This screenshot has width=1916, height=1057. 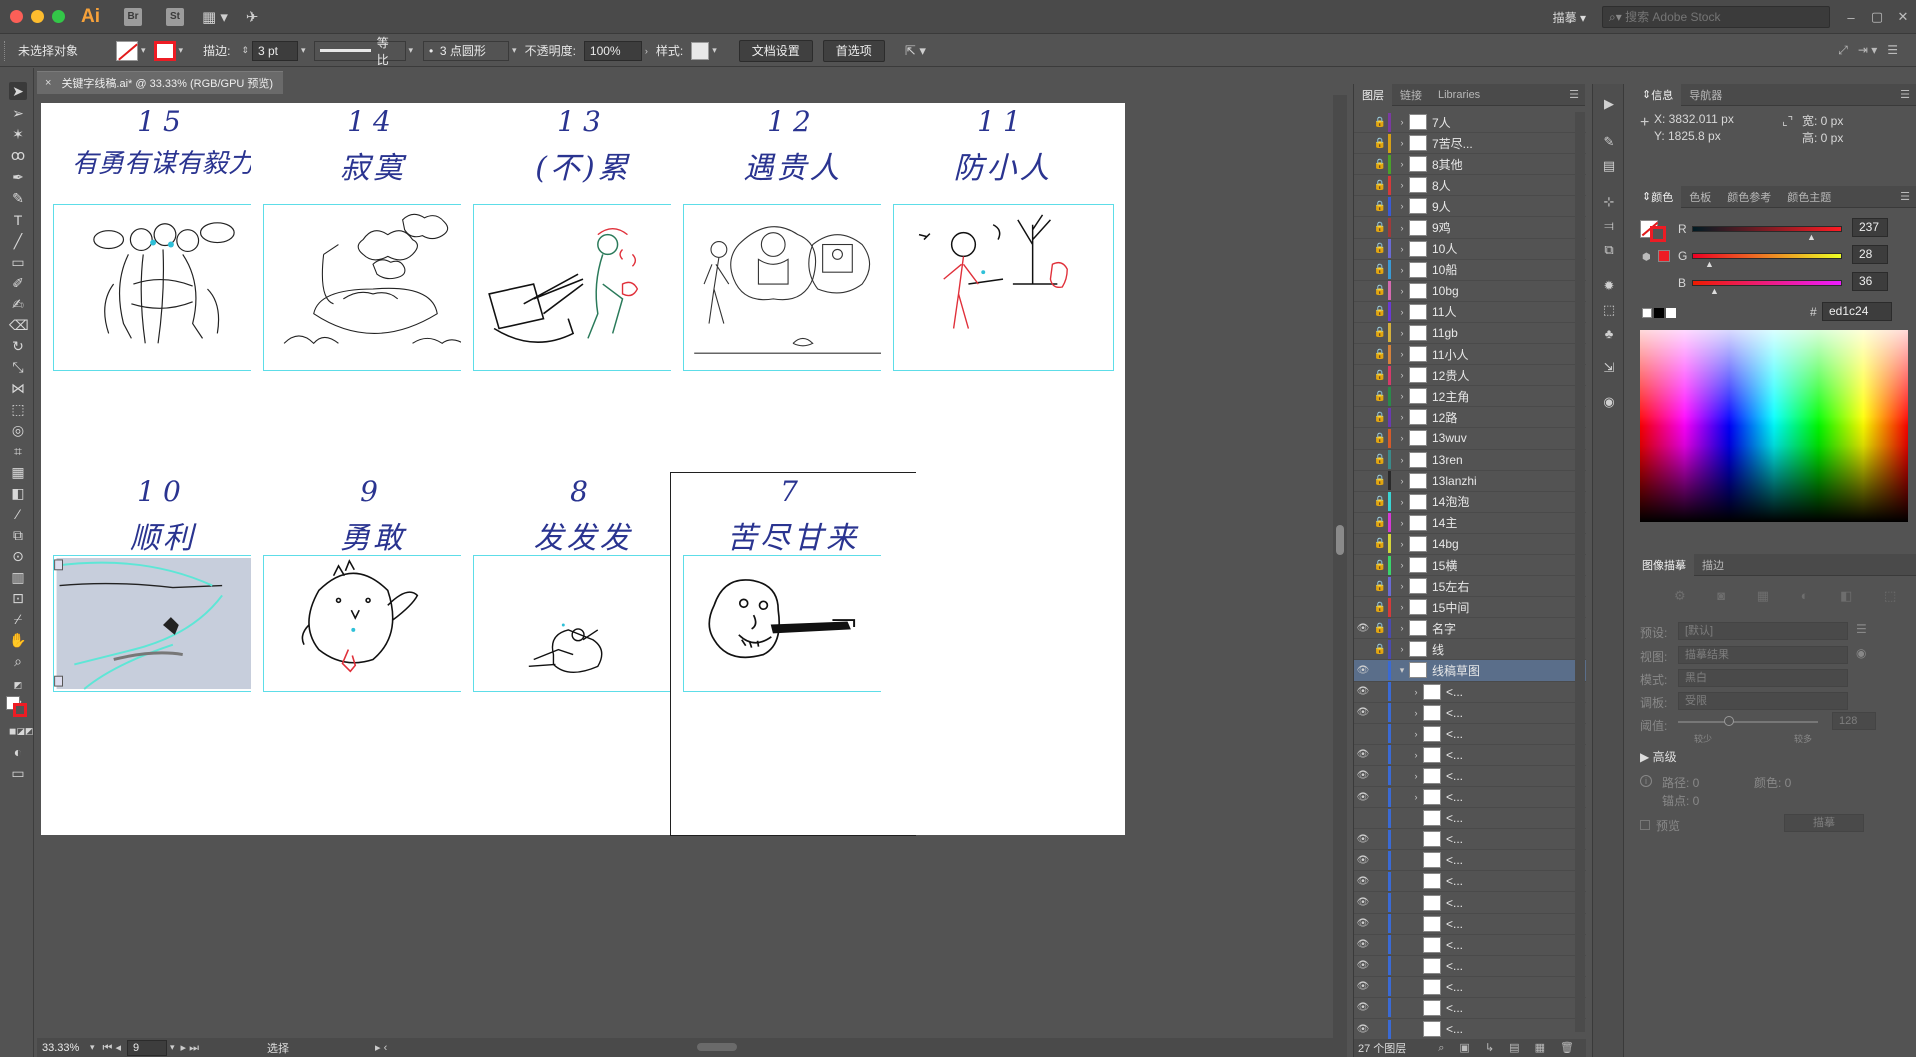 What do you see at coordinates (62, 1047) in the screenshot?
I see `zoom-field: 33.33%` at bounding box center [62, 1047].